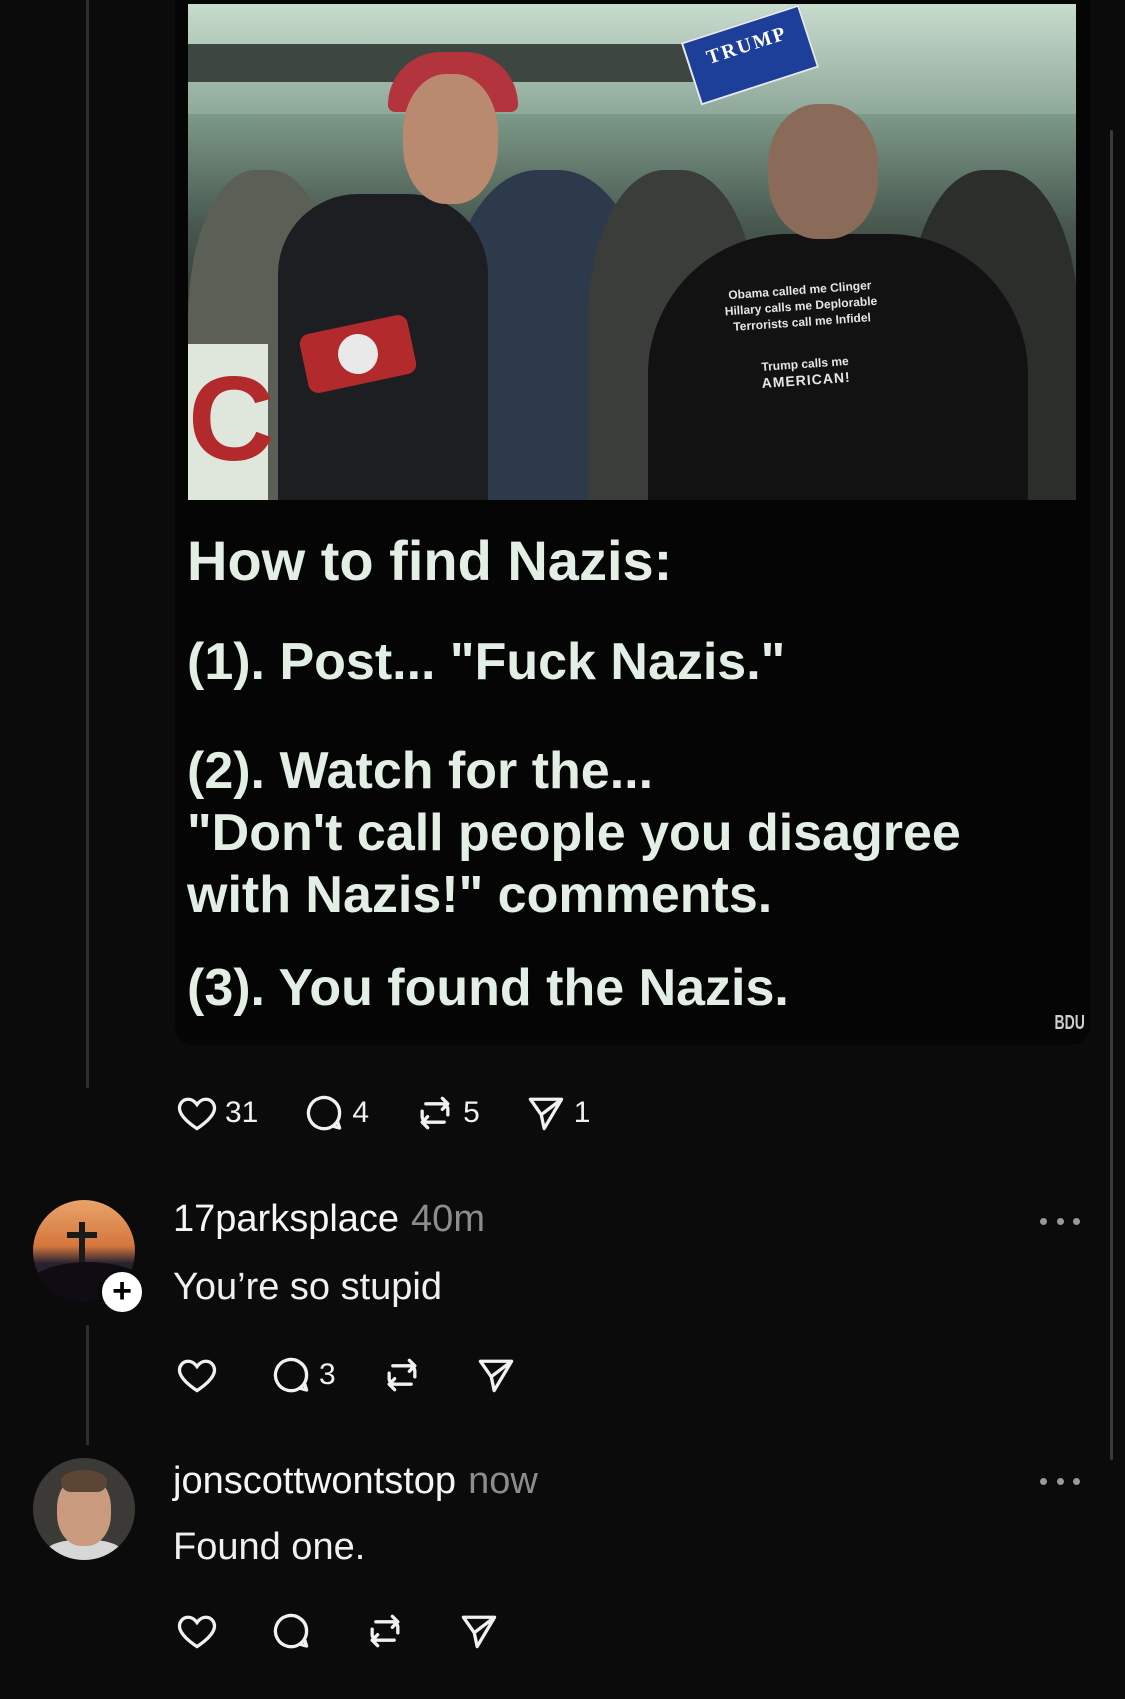 Image resolution: width=1125 pixels, height=1699 pixels. I want to click on reply-2-time: now, so click(503, 1481).